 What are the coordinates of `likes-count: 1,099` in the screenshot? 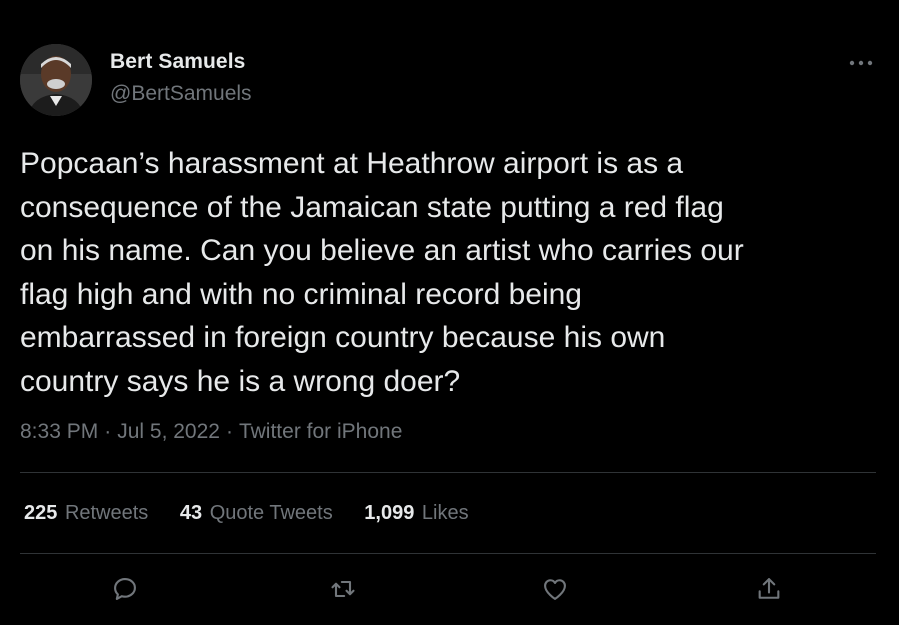 It's located at (389, 513).